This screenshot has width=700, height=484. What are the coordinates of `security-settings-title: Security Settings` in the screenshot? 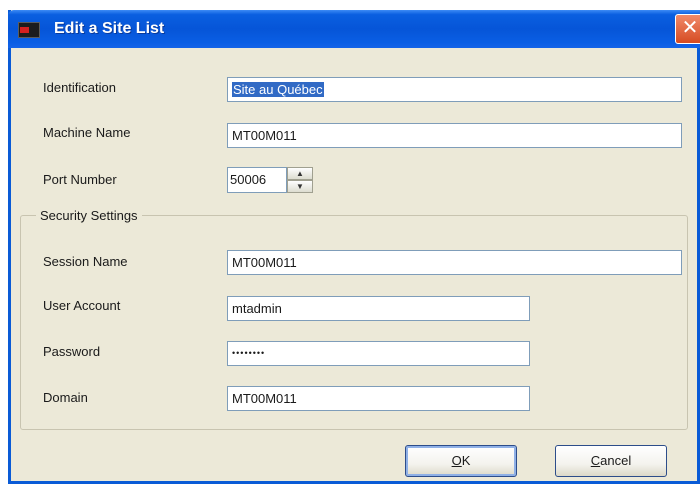 It's located at (89, 215).